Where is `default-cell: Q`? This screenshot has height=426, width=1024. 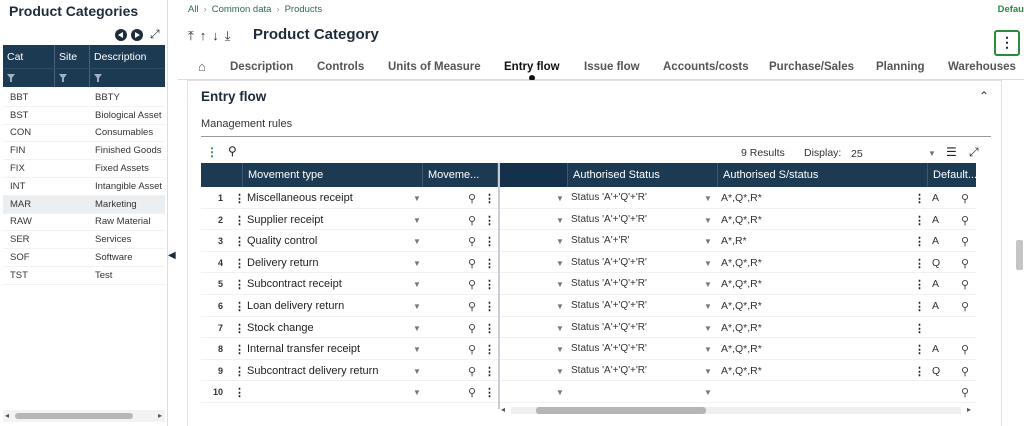
default-cell: Q is located at coordinates (936, 371).